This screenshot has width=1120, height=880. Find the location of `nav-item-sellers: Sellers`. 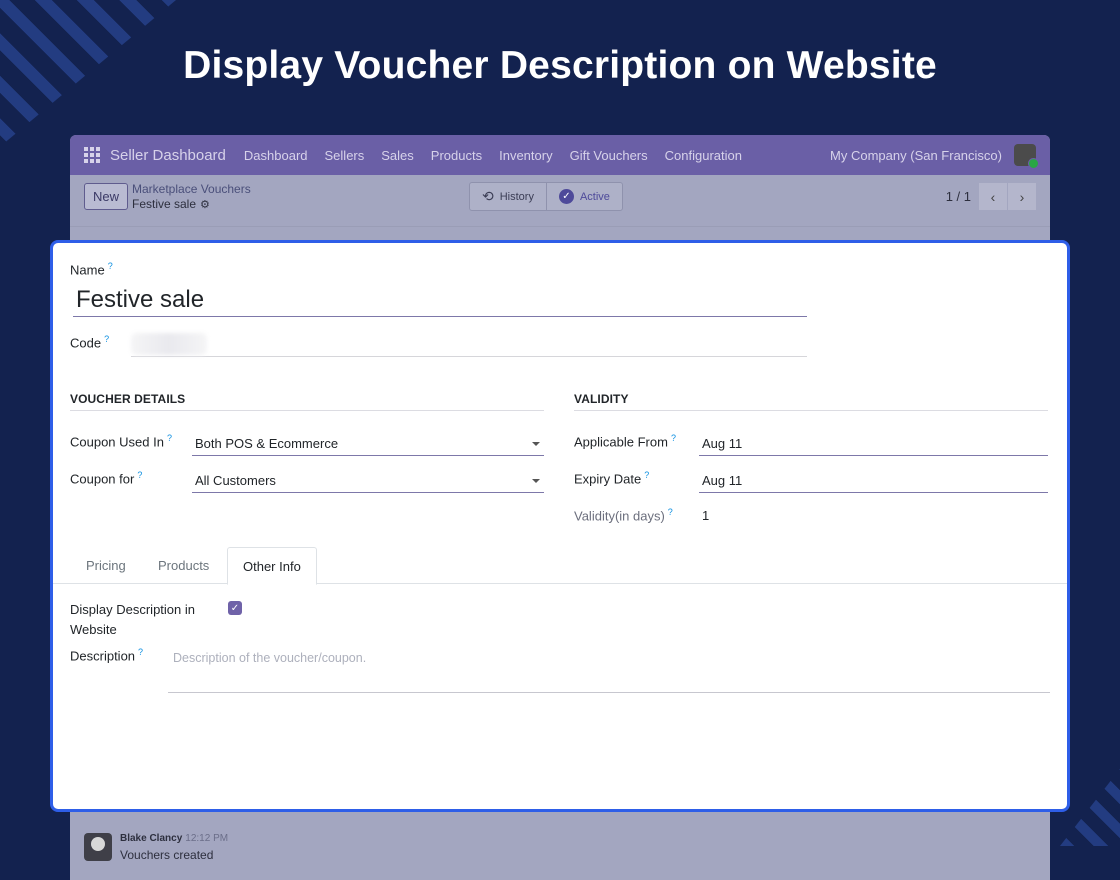

nav-item-sellers: Sellers is located at coordinates (345, 155).